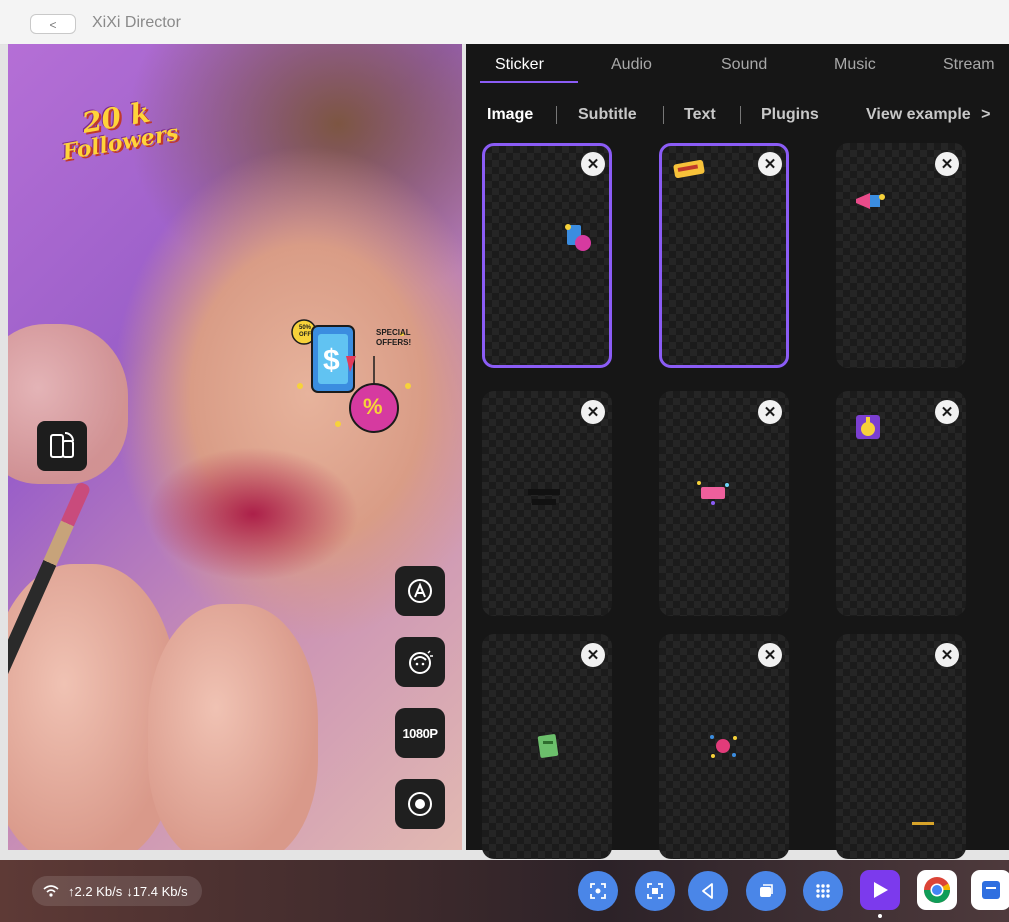  What do you see at coordinates (870, 201) in the screenshot?
I see `megaphone-sticker-icon` at bounding box center [870, 201].